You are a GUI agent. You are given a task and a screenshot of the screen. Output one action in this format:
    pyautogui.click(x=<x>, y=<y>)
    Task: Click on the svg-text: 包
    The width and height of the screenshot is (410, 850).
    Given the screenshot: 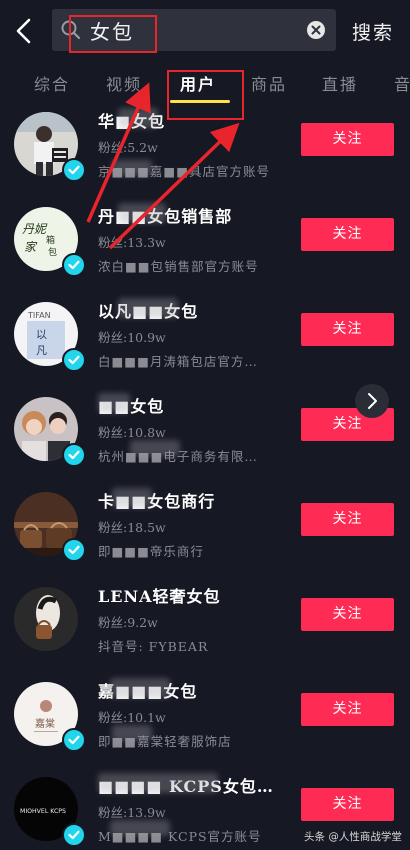 What is the action you would take?
    pyautogui.click(x=52, y=252)
    